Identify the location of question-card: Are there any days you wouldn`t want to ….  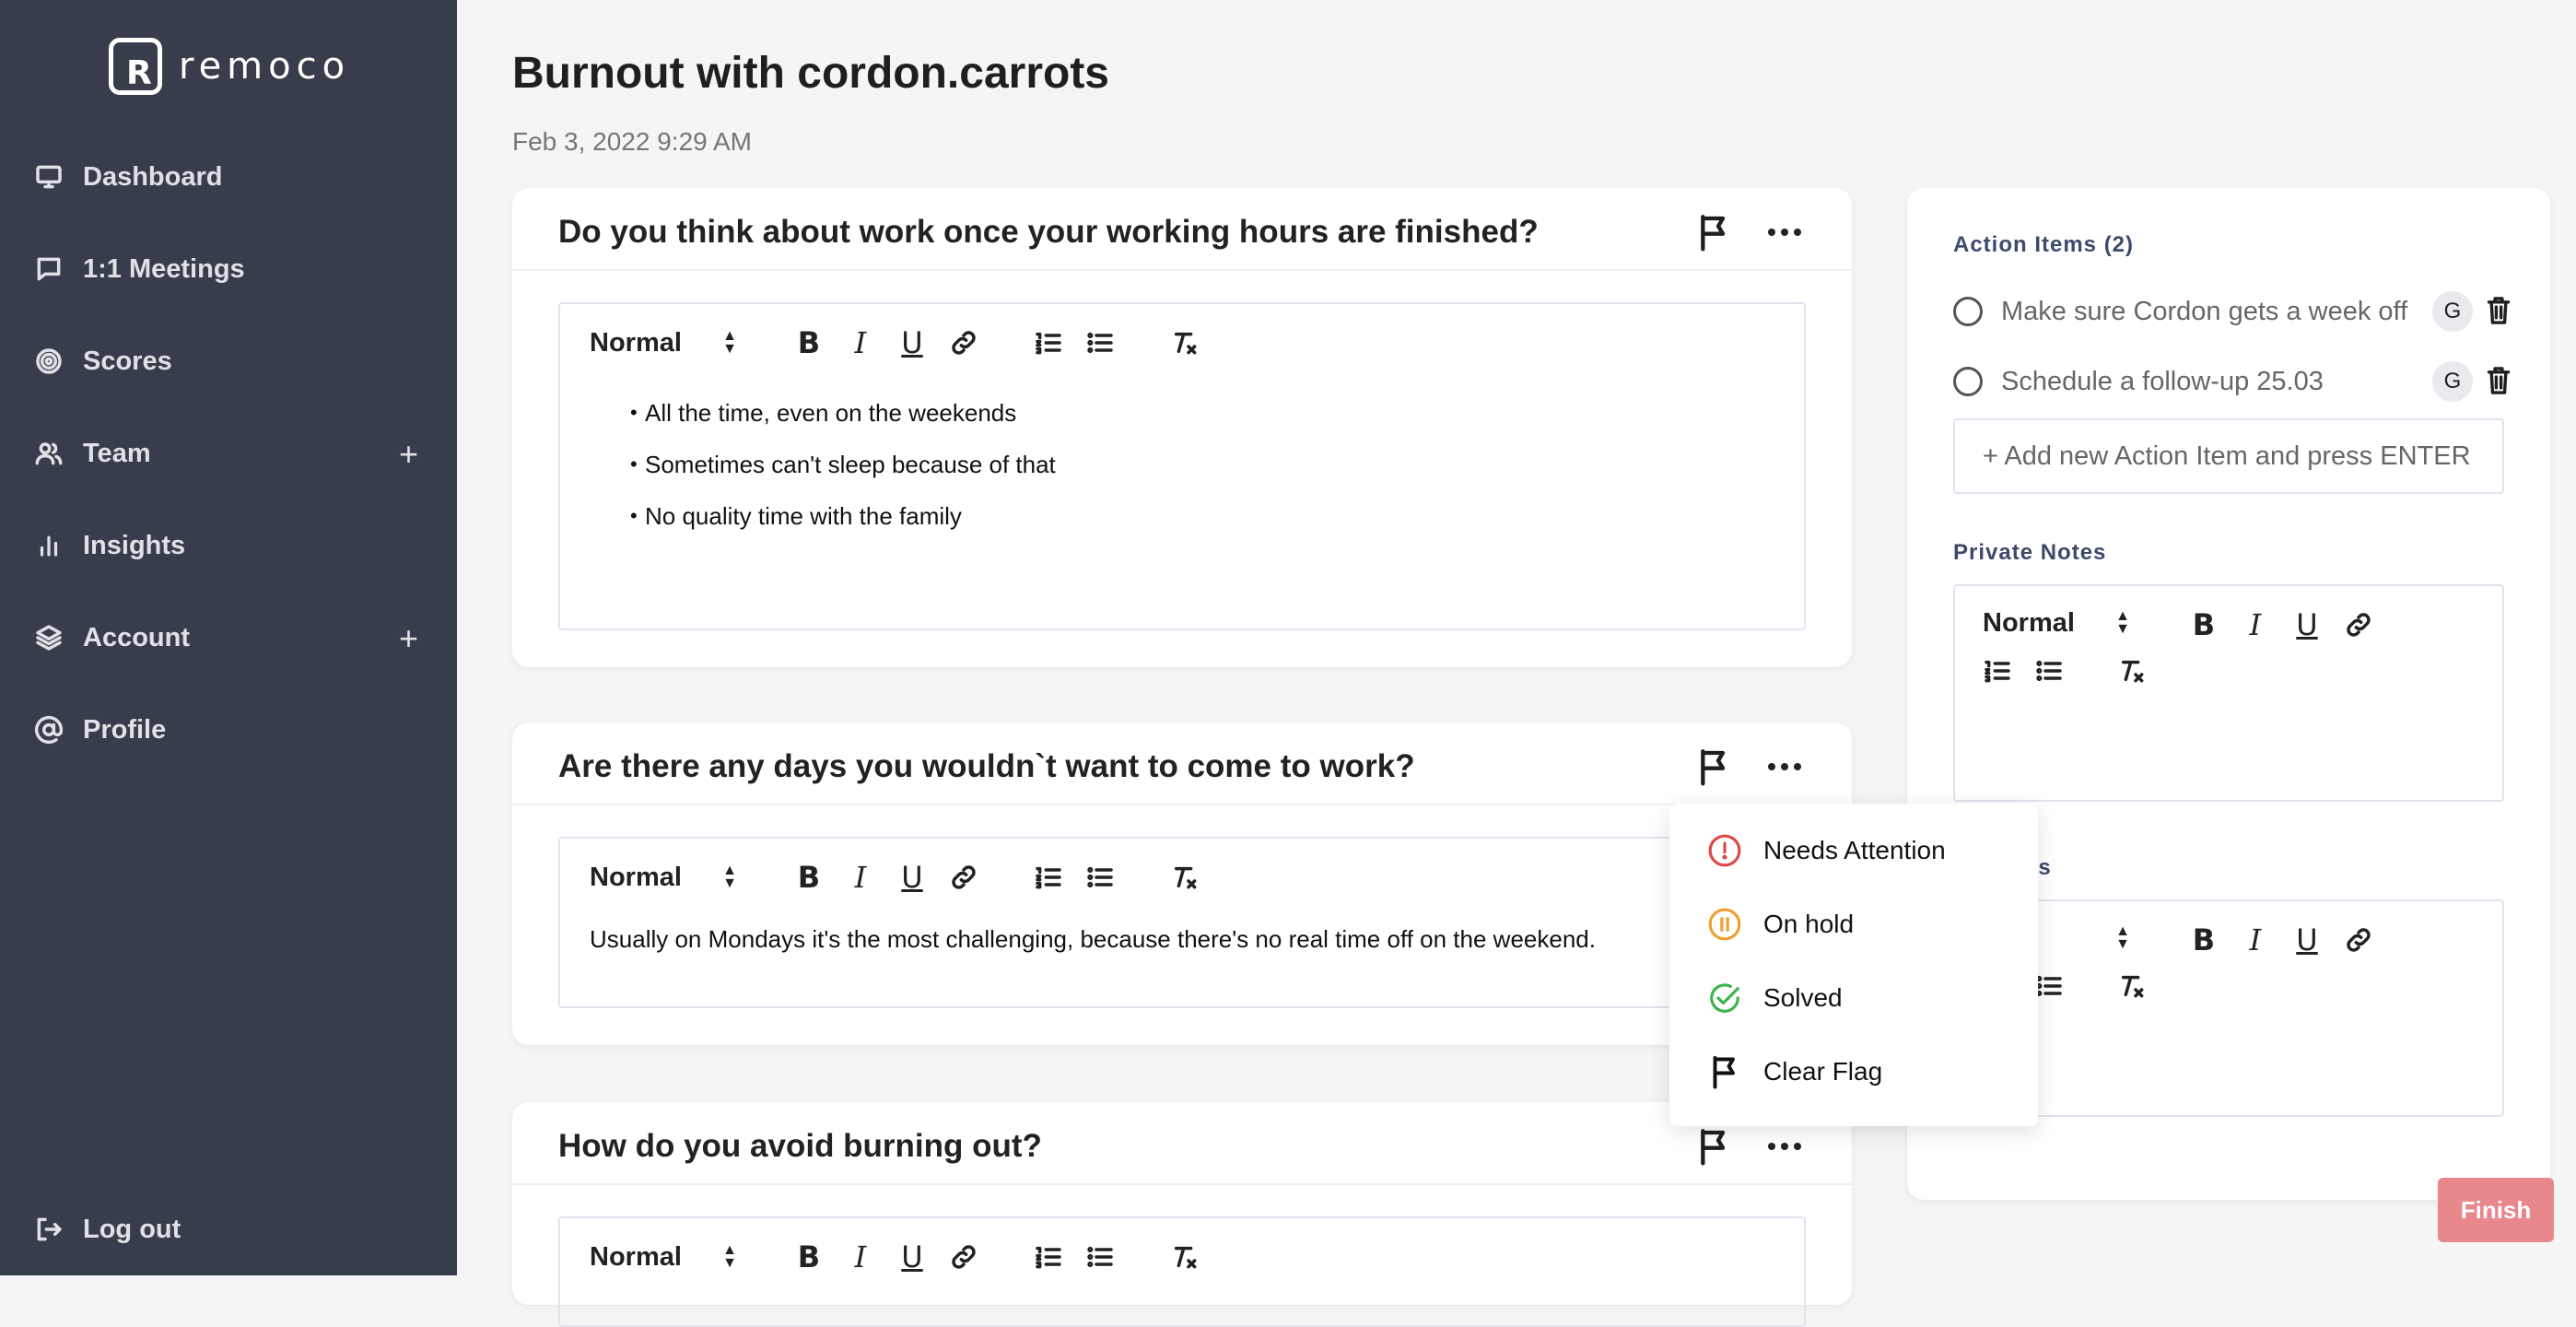
(1182, 883).